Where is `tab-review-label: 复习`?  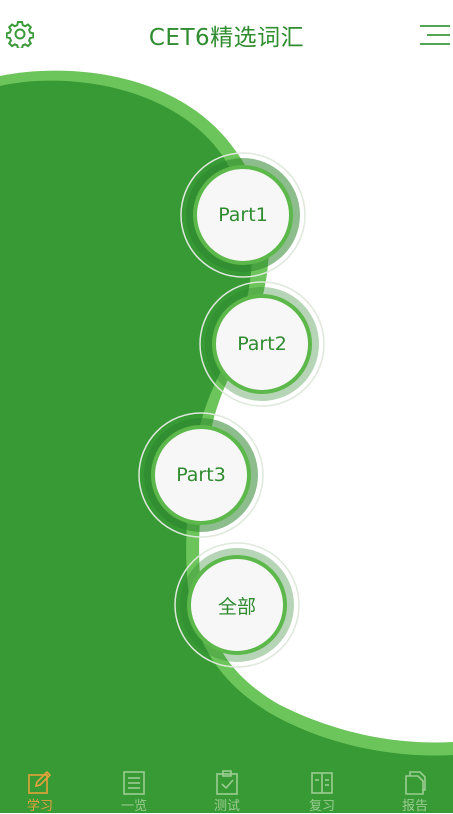 tab-review-label: 复习 is located at coordinates (321, 806).